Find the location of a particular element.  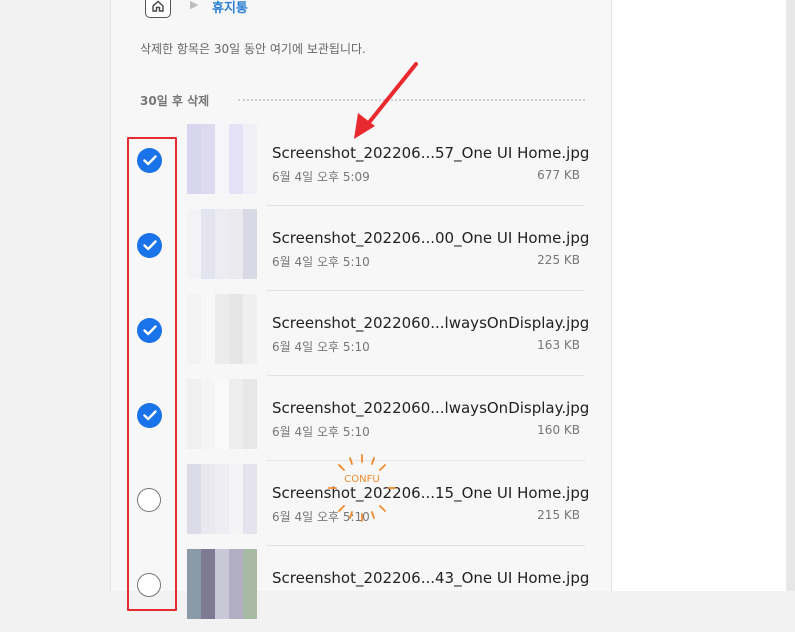

watermark-logo: CONFU is located at coordinates (362, 488).